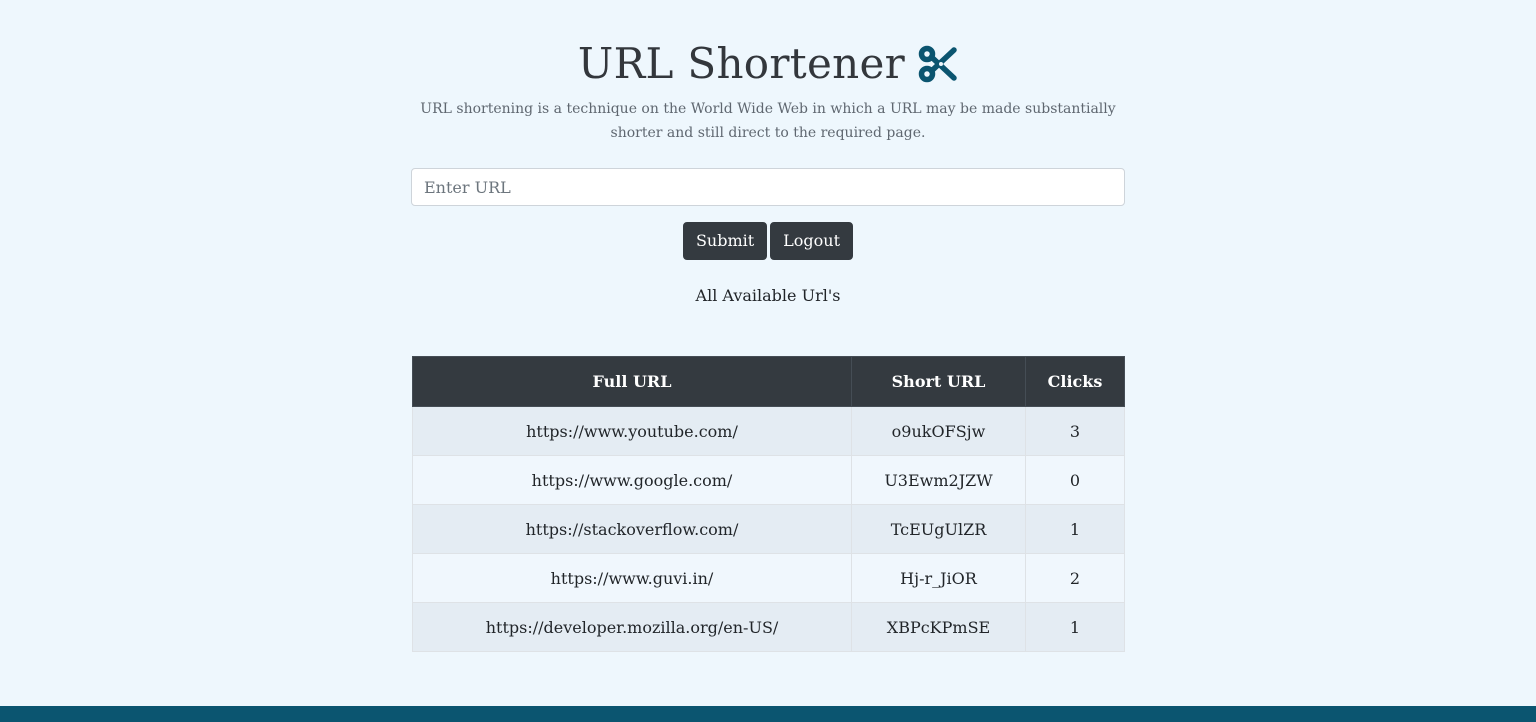  I want to click on logout-button: Logout, so click(812, 241).